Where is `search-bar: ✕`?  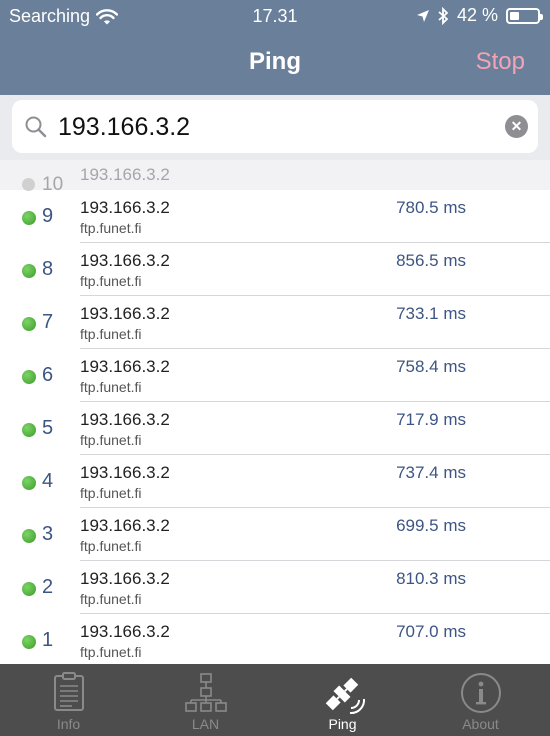 search-bar: ✕ is located at coordinates (275, 127).